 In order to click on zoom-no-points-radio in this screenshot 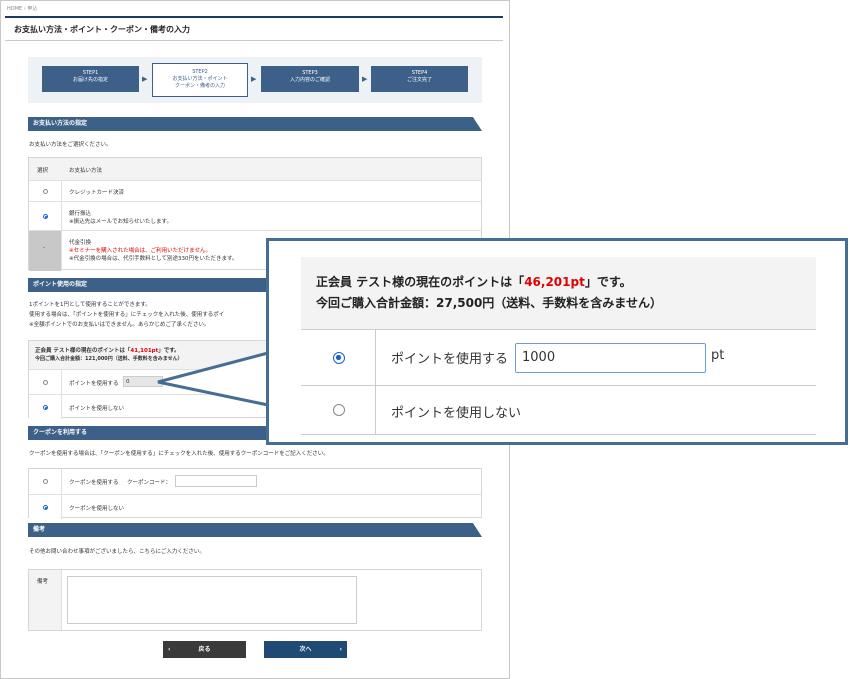, I will do `click(339, 410)`.